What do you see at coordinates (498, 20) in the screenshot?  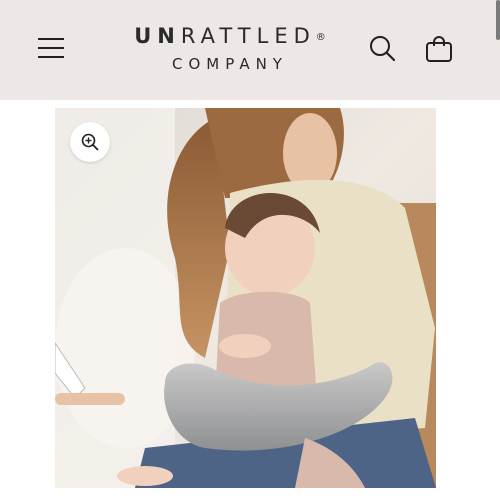 I see `scrollbar` at bounding box center [498, 20].